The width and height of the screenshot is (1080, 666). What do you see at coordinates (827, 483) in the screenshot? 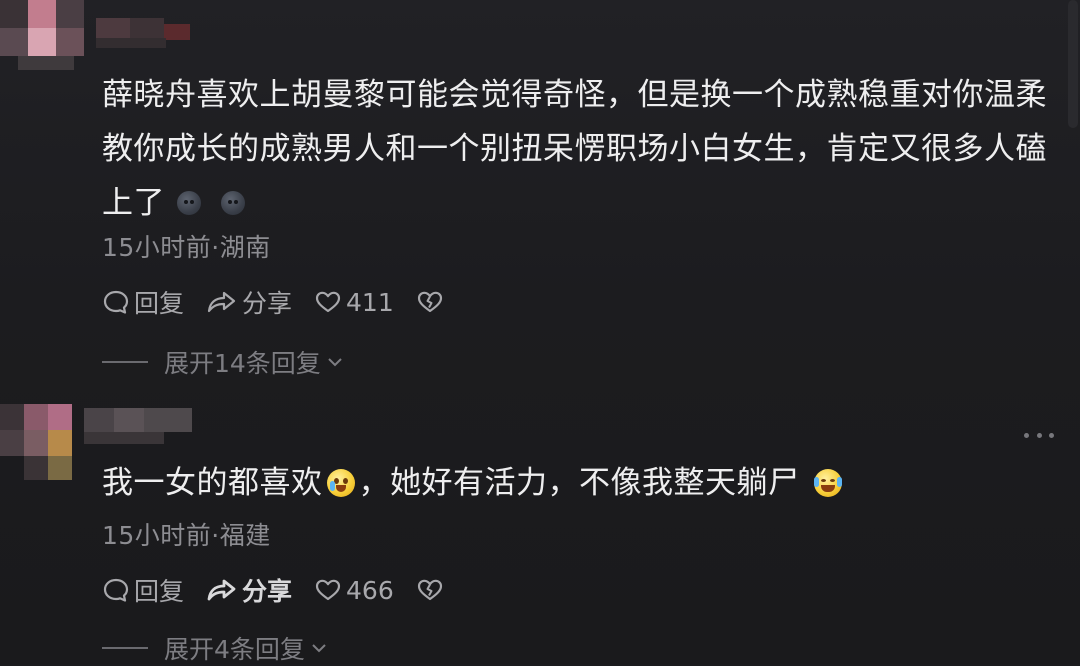
I see `laughing-crying-emoji-icon` at bounding box center [827, 483].